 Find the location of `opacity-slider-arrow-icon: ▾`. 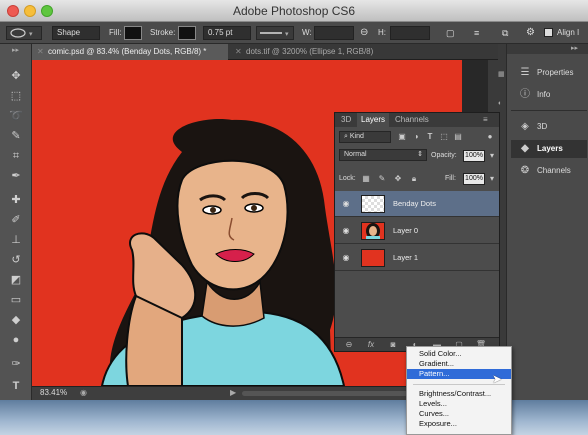

opacity-slider-arrow-icon: ▾ is located at coordinates (492, 156).